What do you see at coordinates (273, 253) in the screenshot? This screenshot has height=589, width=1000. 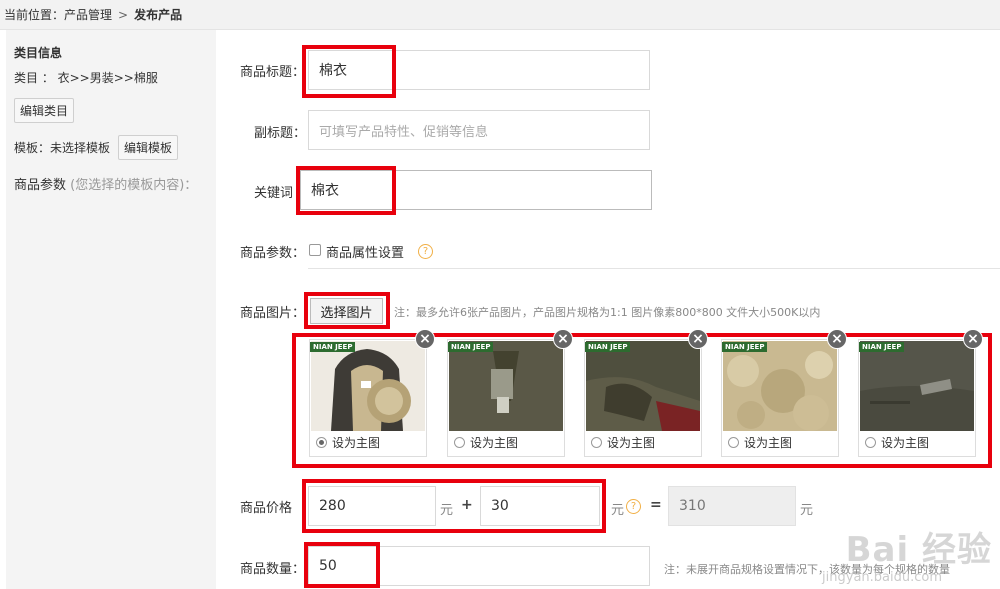 I see `params-row-label: 商品参数：` at bounding box center [273, 253].